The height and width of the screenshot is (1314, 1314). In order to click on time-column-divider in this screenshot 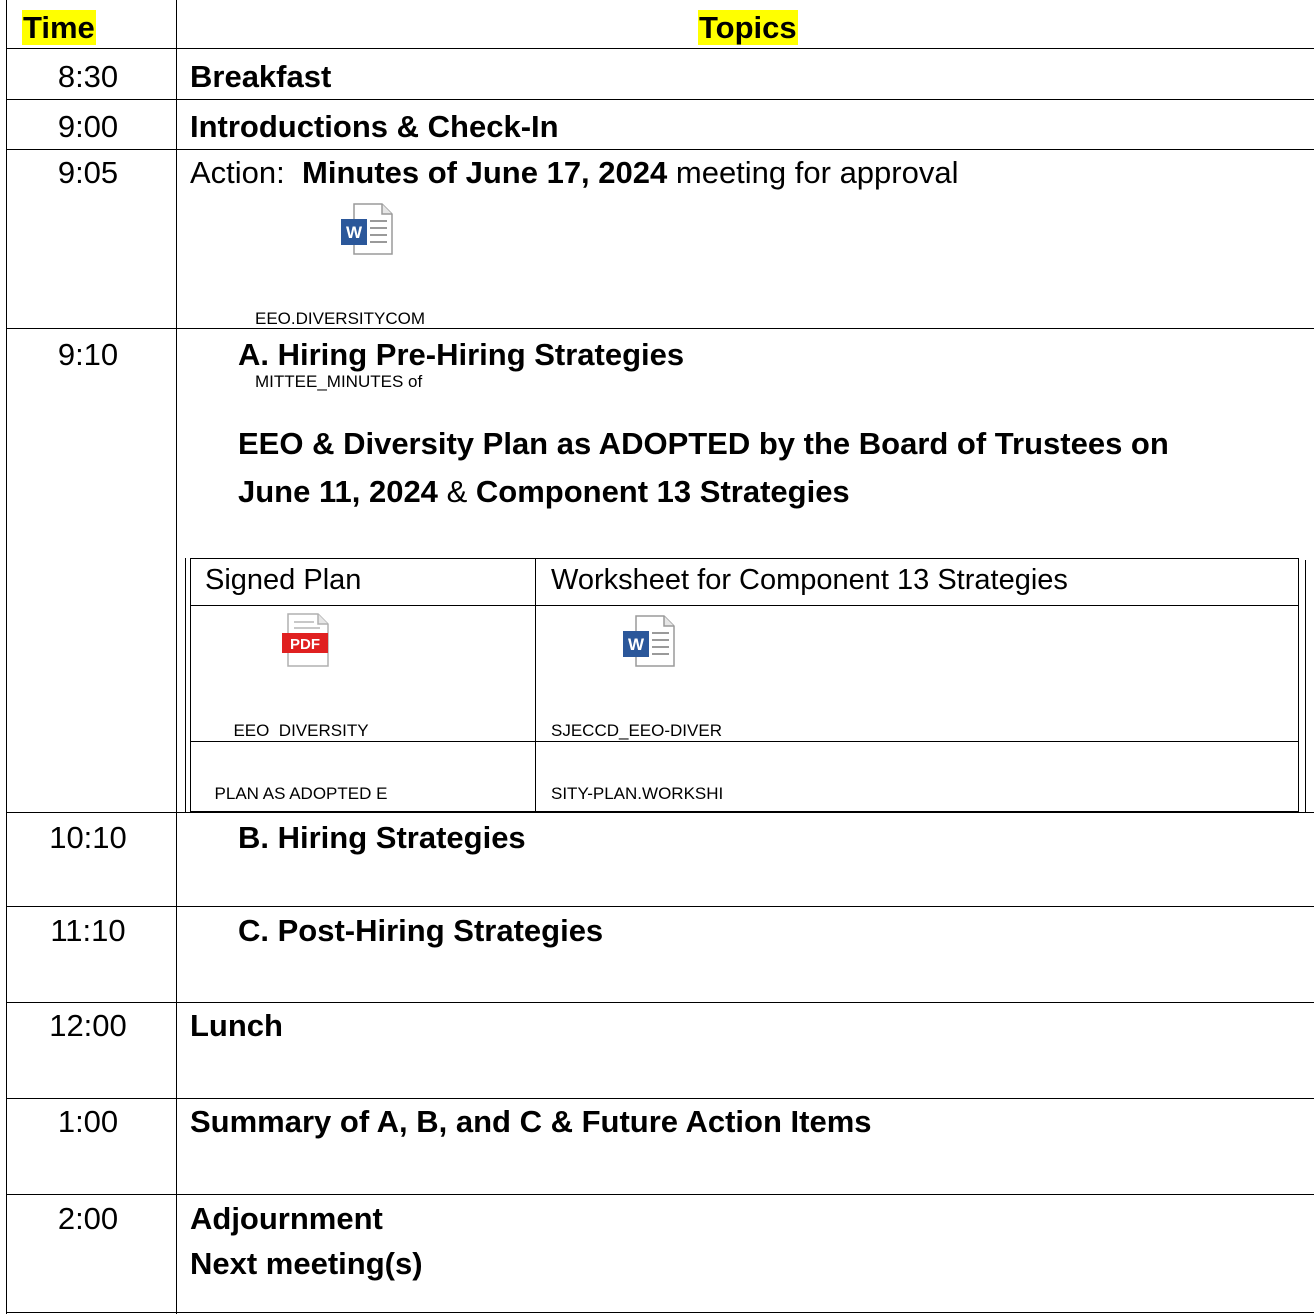, I will do `click(176, 657)`.